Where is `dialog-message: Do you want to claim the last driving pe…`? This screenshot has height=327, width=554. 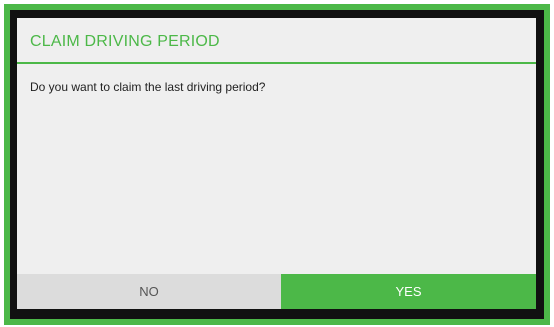 dialog-message: Do you want to claim the last driving pe… is located at coordinates (148, 87).